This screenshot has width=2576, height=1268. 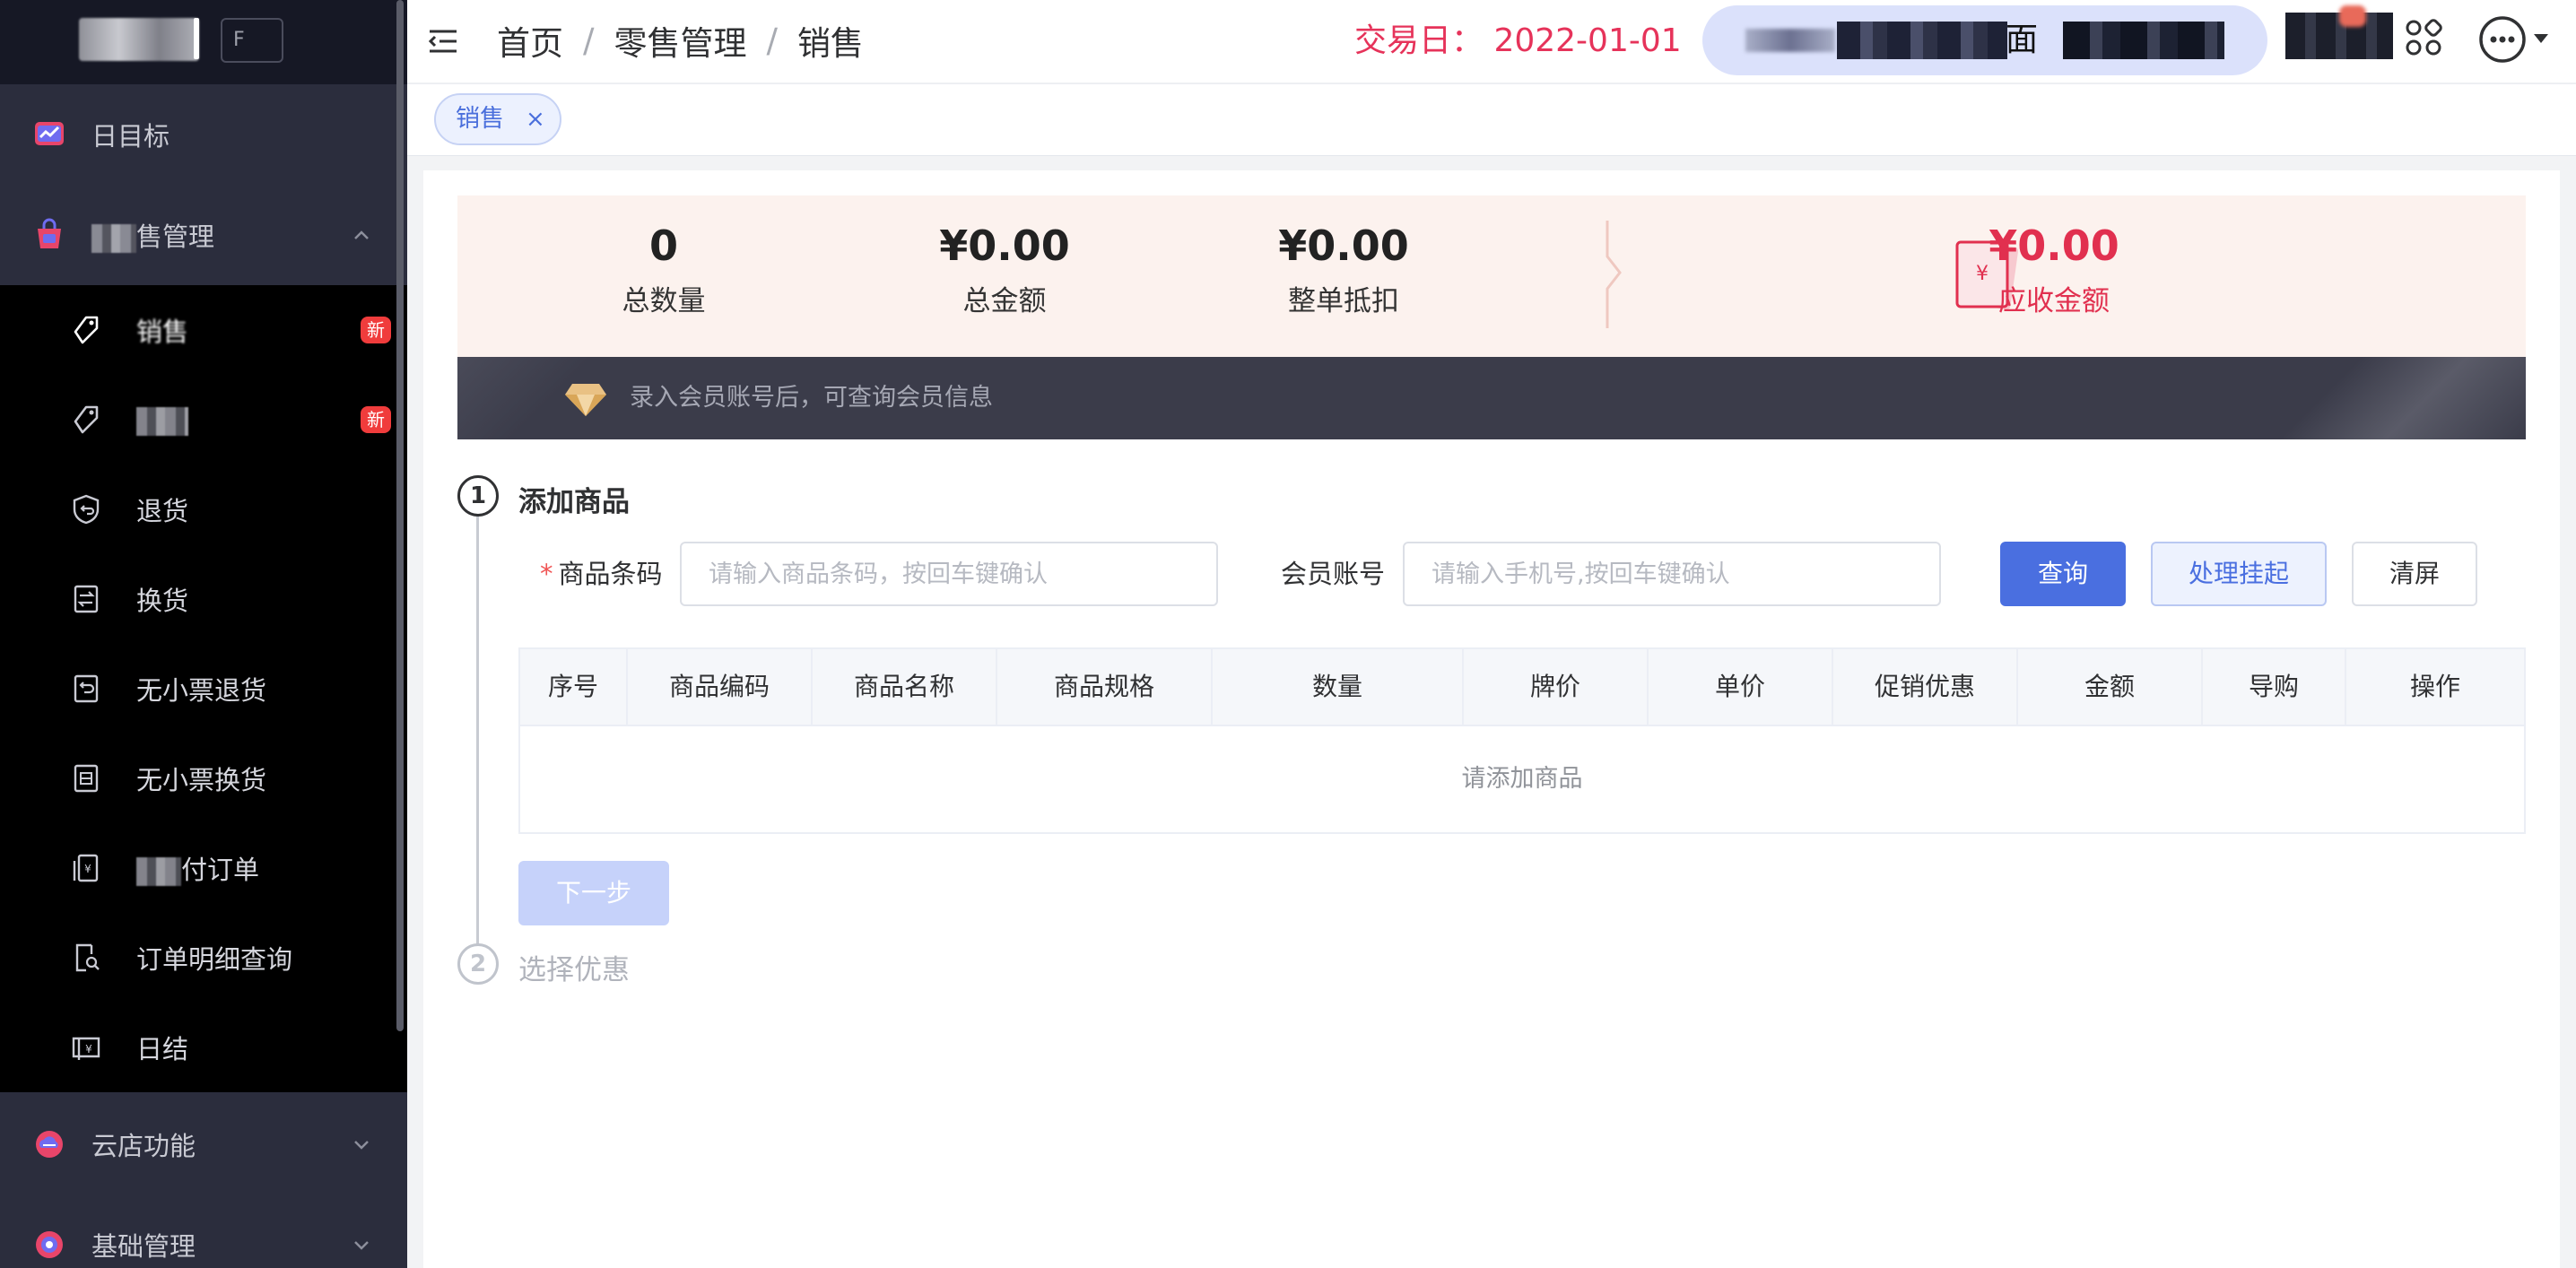 What do you see at coordinates (2110, 687) in the screenshot?
I see `column-header: 金额` at bounding box center [2110, 687].